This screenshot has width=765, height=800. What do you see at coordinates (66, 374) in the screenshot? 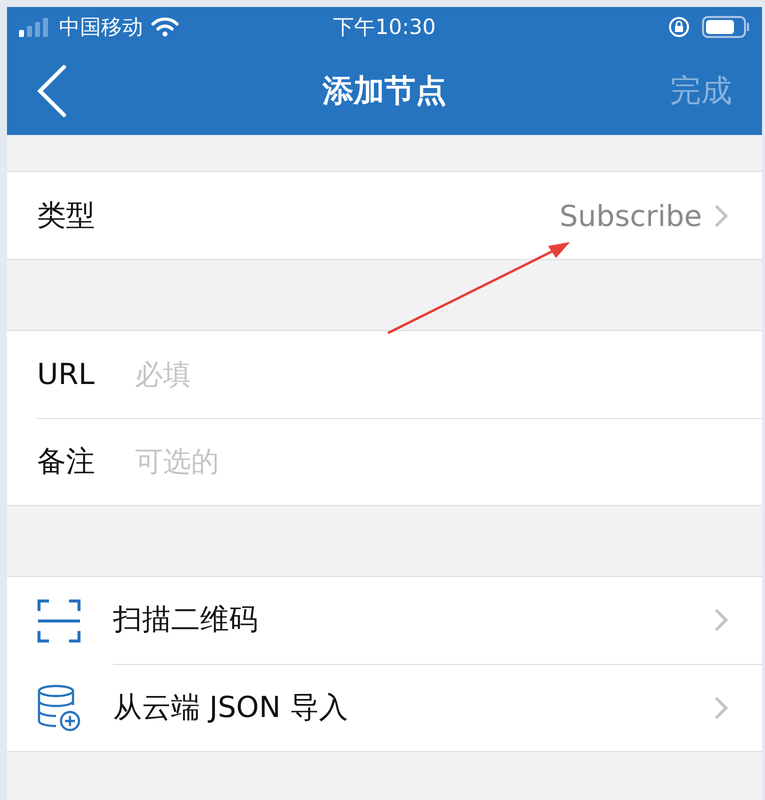
I see `field-label: URL` at bounding box center [66, 374].